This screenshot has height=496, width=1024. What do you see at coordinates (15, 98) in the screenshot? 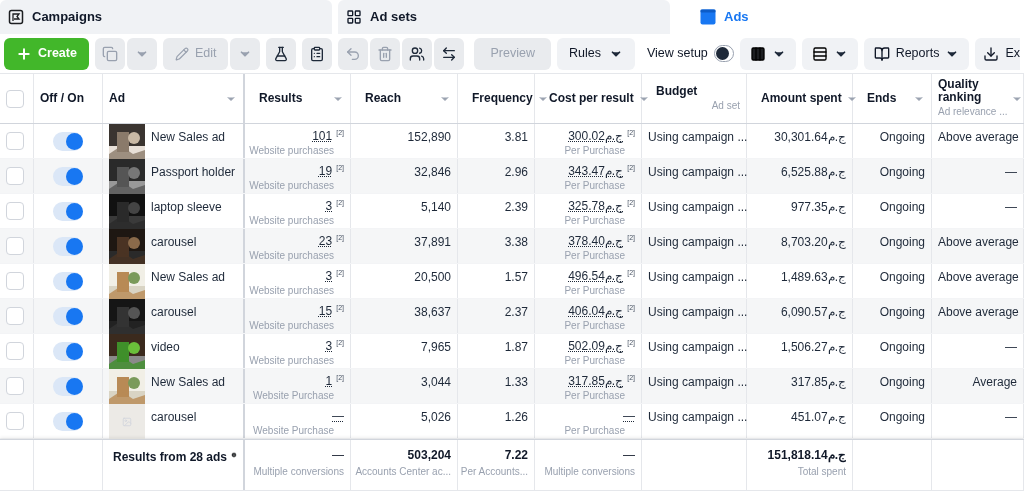
I see `select-all-checkbox` at bounding box center [15, 98].